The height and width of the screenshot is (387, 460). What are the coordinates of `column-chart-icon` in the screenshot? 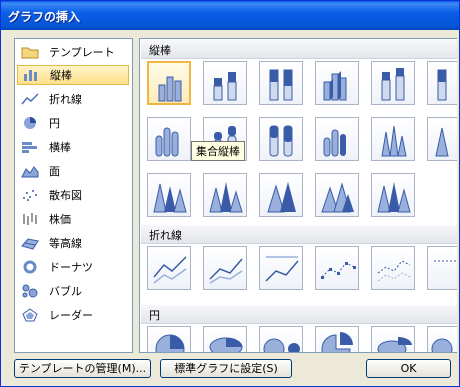 It's located at (30, 75).